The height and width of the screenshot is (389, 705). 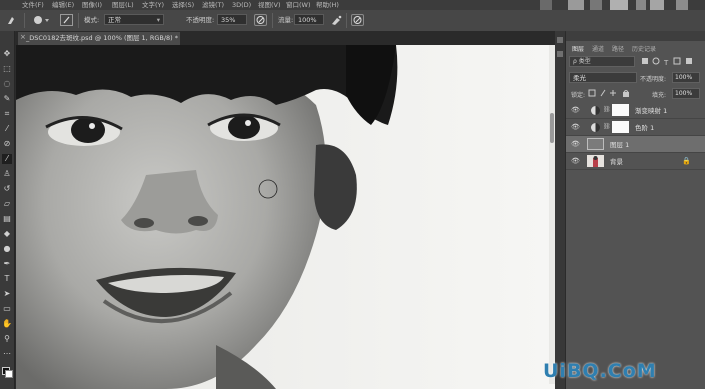 What do you see at coordinates (7, 54) in the screenshot?
I see `move-tool-icon: ✥` at bounding box center [7, 54].